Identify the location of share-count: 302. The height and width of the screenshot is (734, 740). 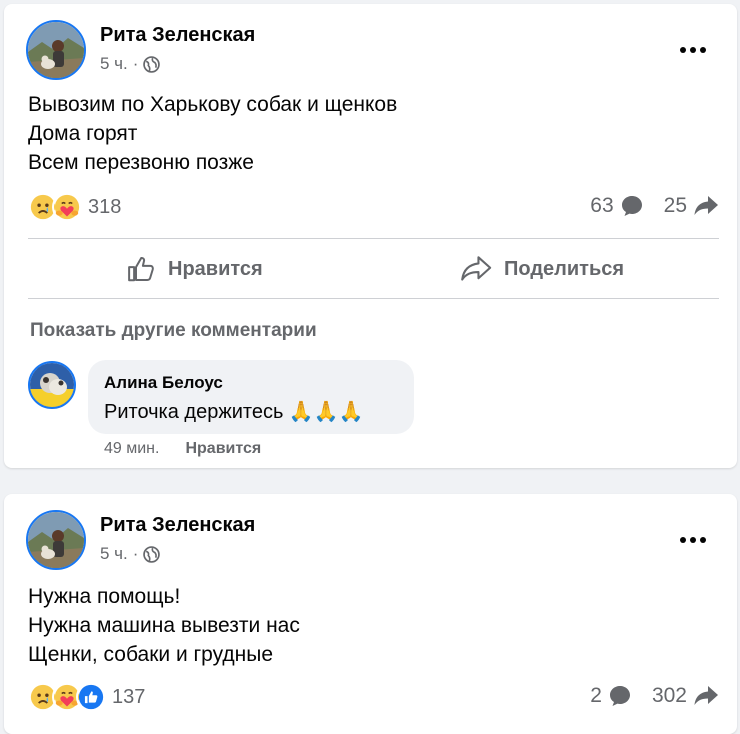
(685, 696).